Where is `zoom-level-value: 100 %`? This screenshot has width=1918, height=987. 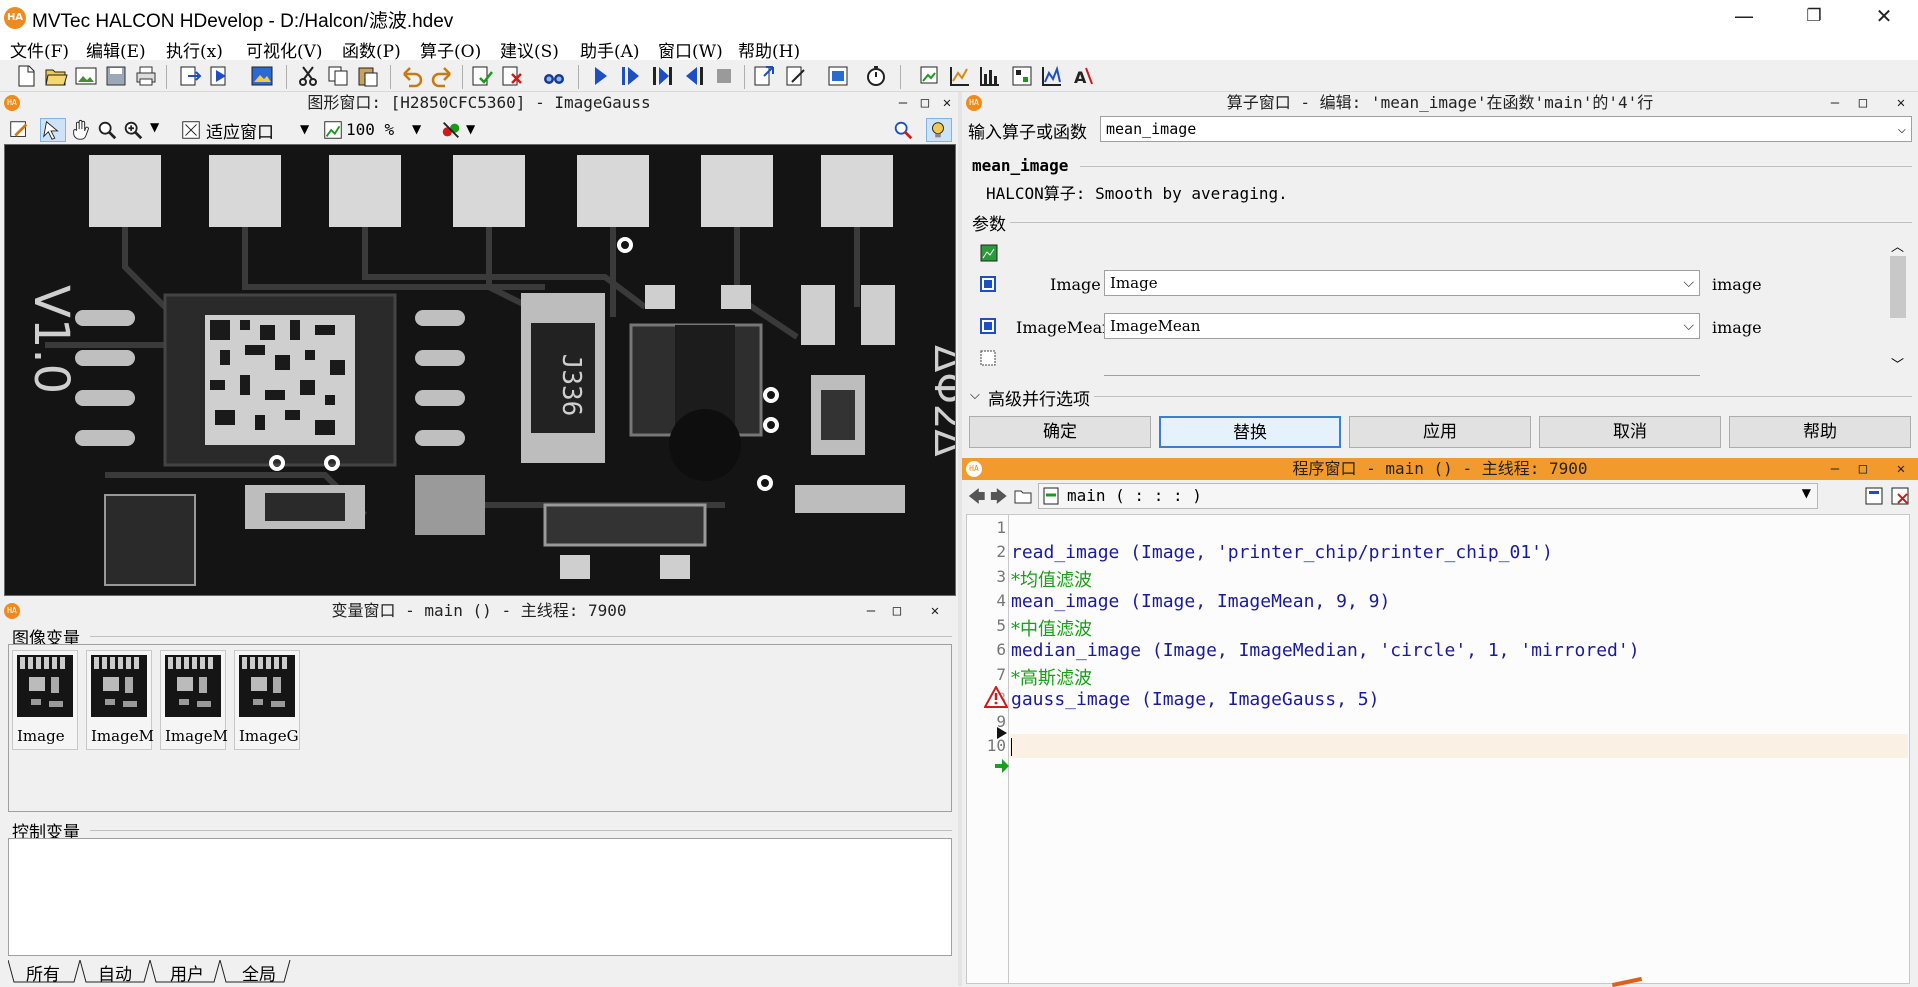 zoom-level-value: 100 % is located at coordinates (370, 129).